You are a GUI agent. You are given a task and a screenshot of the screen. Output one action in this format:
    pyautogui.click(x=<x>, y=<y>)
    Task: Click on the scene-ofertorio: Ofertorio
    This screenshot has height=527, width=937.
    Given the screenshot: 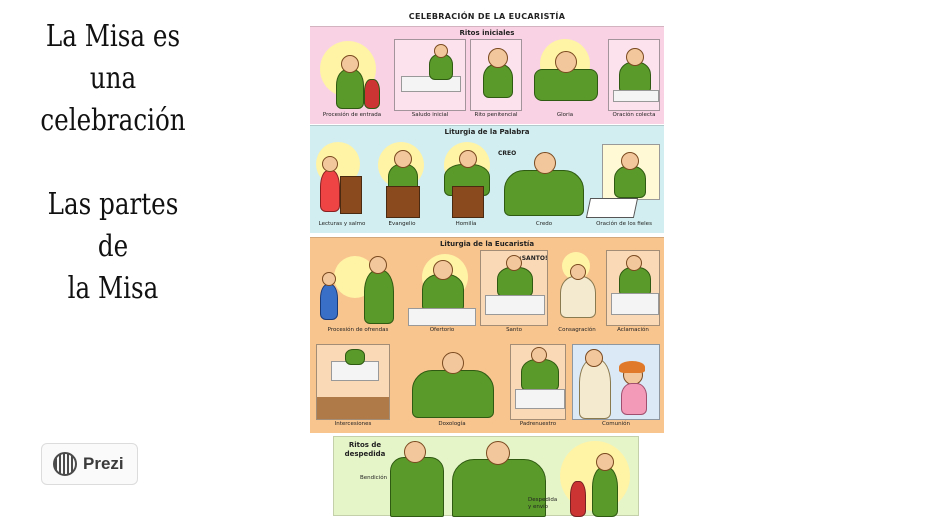 What is the action you would take?
    pyautogui.click(x=442, y=294)
    